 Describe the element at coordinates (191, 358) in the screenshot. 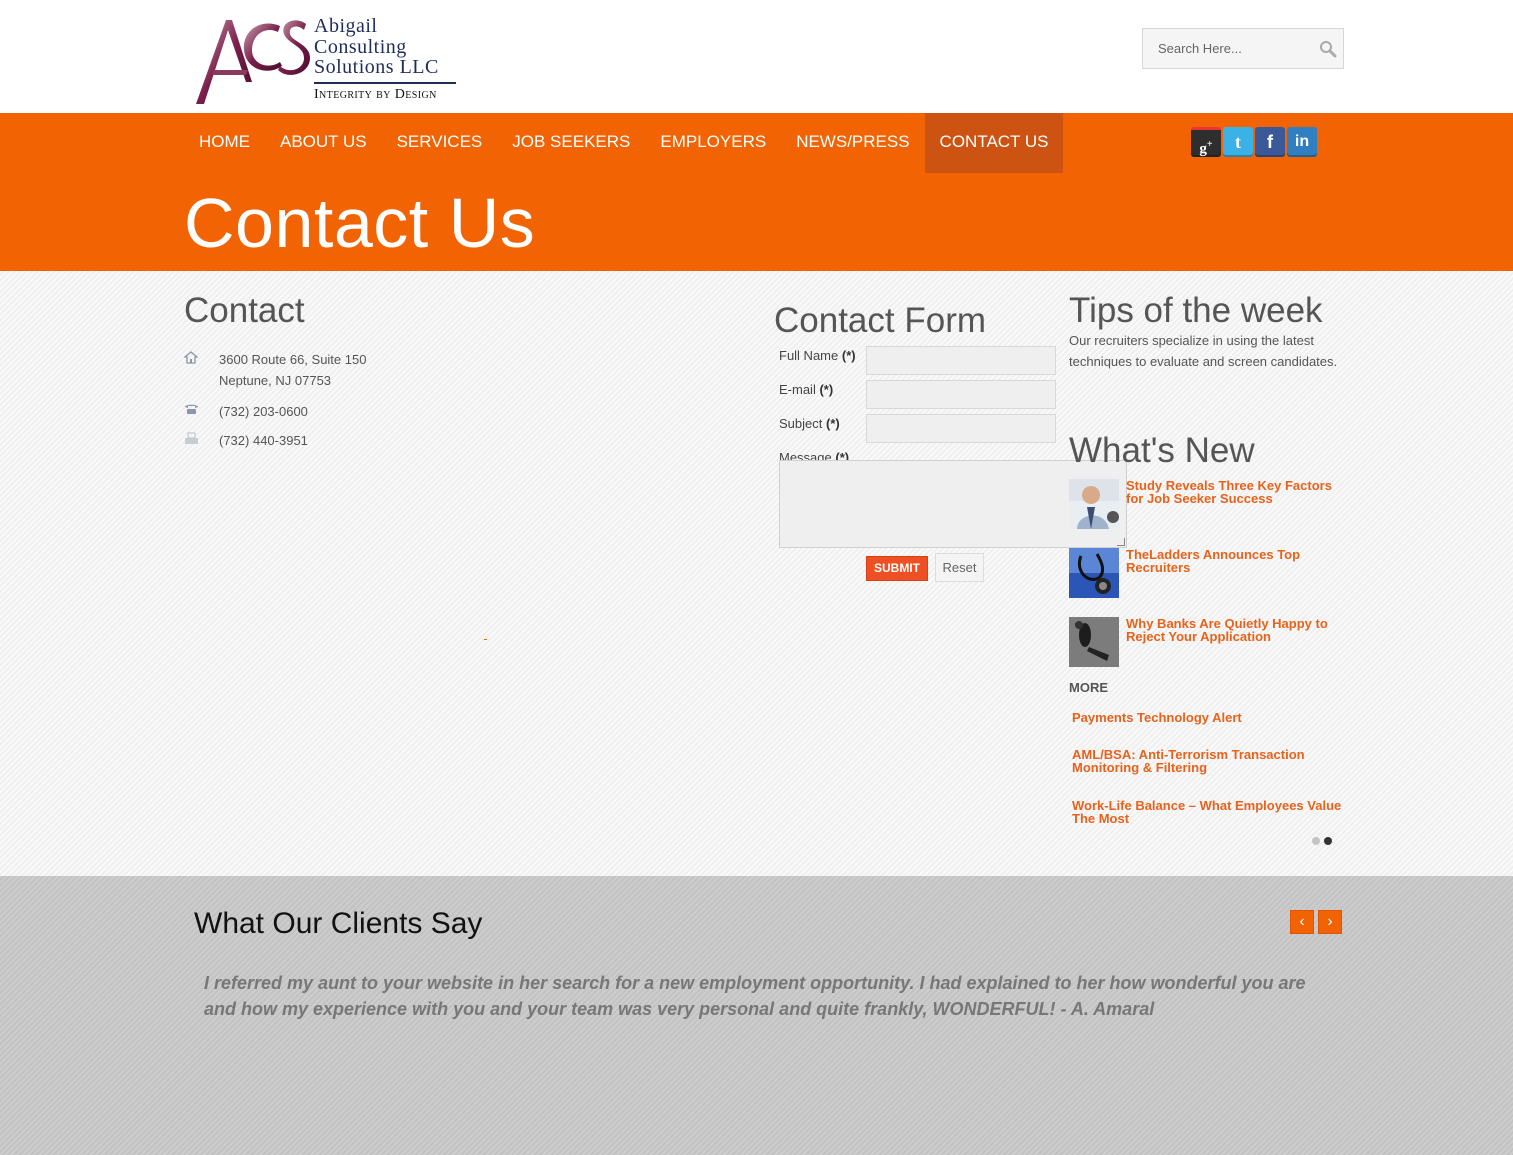

I see `home-icon` at that location.